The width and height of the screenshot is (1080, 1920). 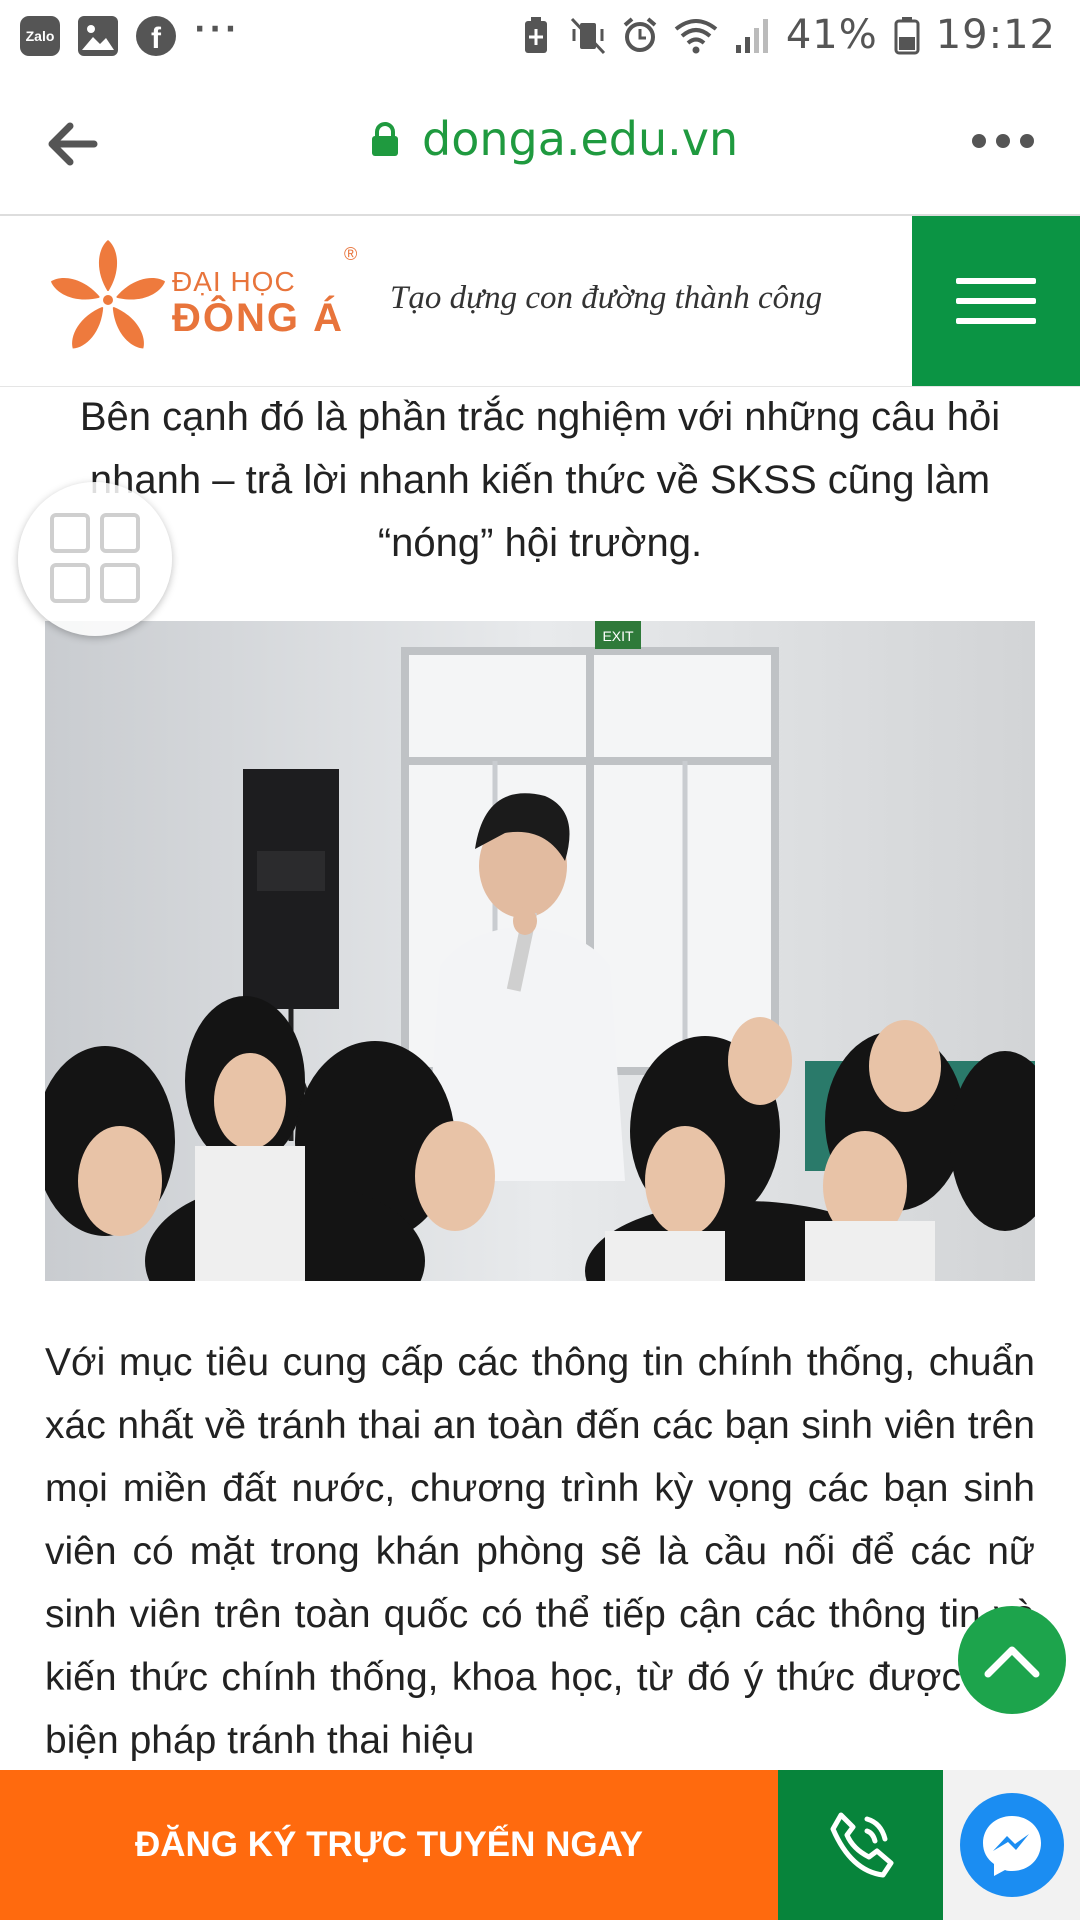 I want to click on bottom-cta-bar: ĐĂNG KÝ TRỰC TUYẾN NGAY, so click(x=540, y=1845).